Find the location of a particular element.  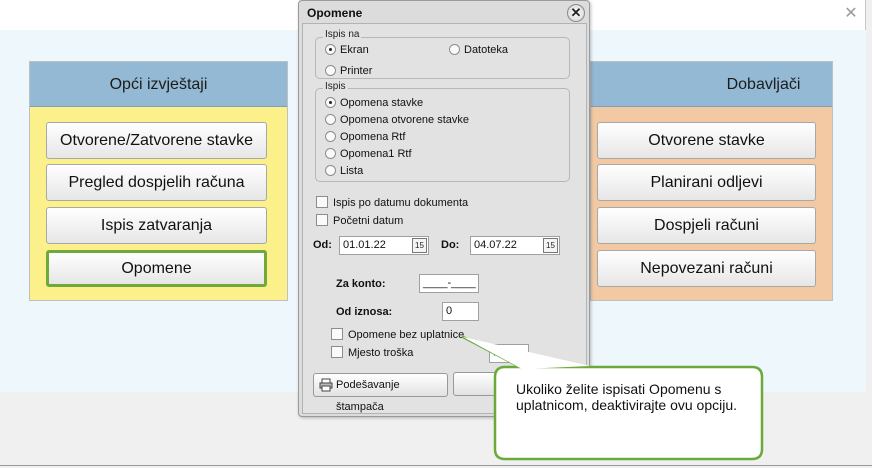

bottom-divider is located at coordinates (436, 465).